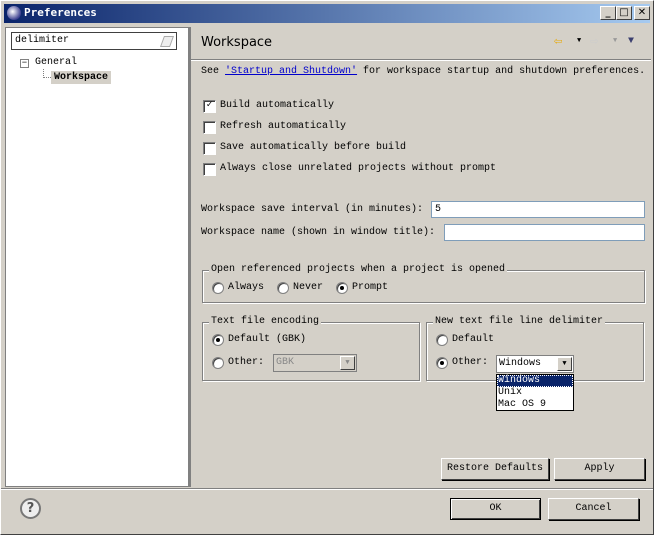  Describe the element at coordinates (30, 508) in the screenshot. I see `help-icon: ?` at that location.